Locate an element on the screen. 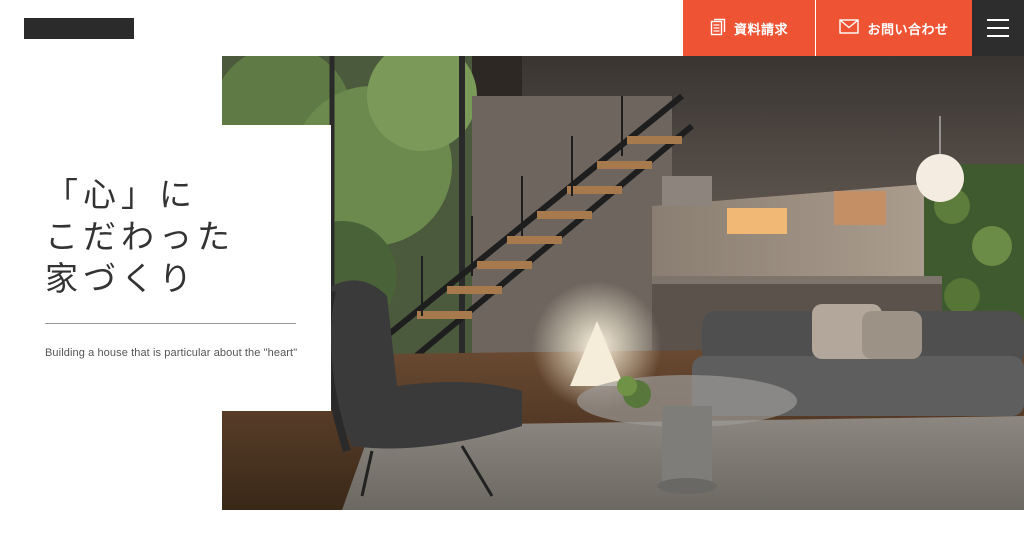 Image resolution: width=1024 pixels, height=536 pixels. hero-title-line: 家づくり is located at coordinates (121, 278).